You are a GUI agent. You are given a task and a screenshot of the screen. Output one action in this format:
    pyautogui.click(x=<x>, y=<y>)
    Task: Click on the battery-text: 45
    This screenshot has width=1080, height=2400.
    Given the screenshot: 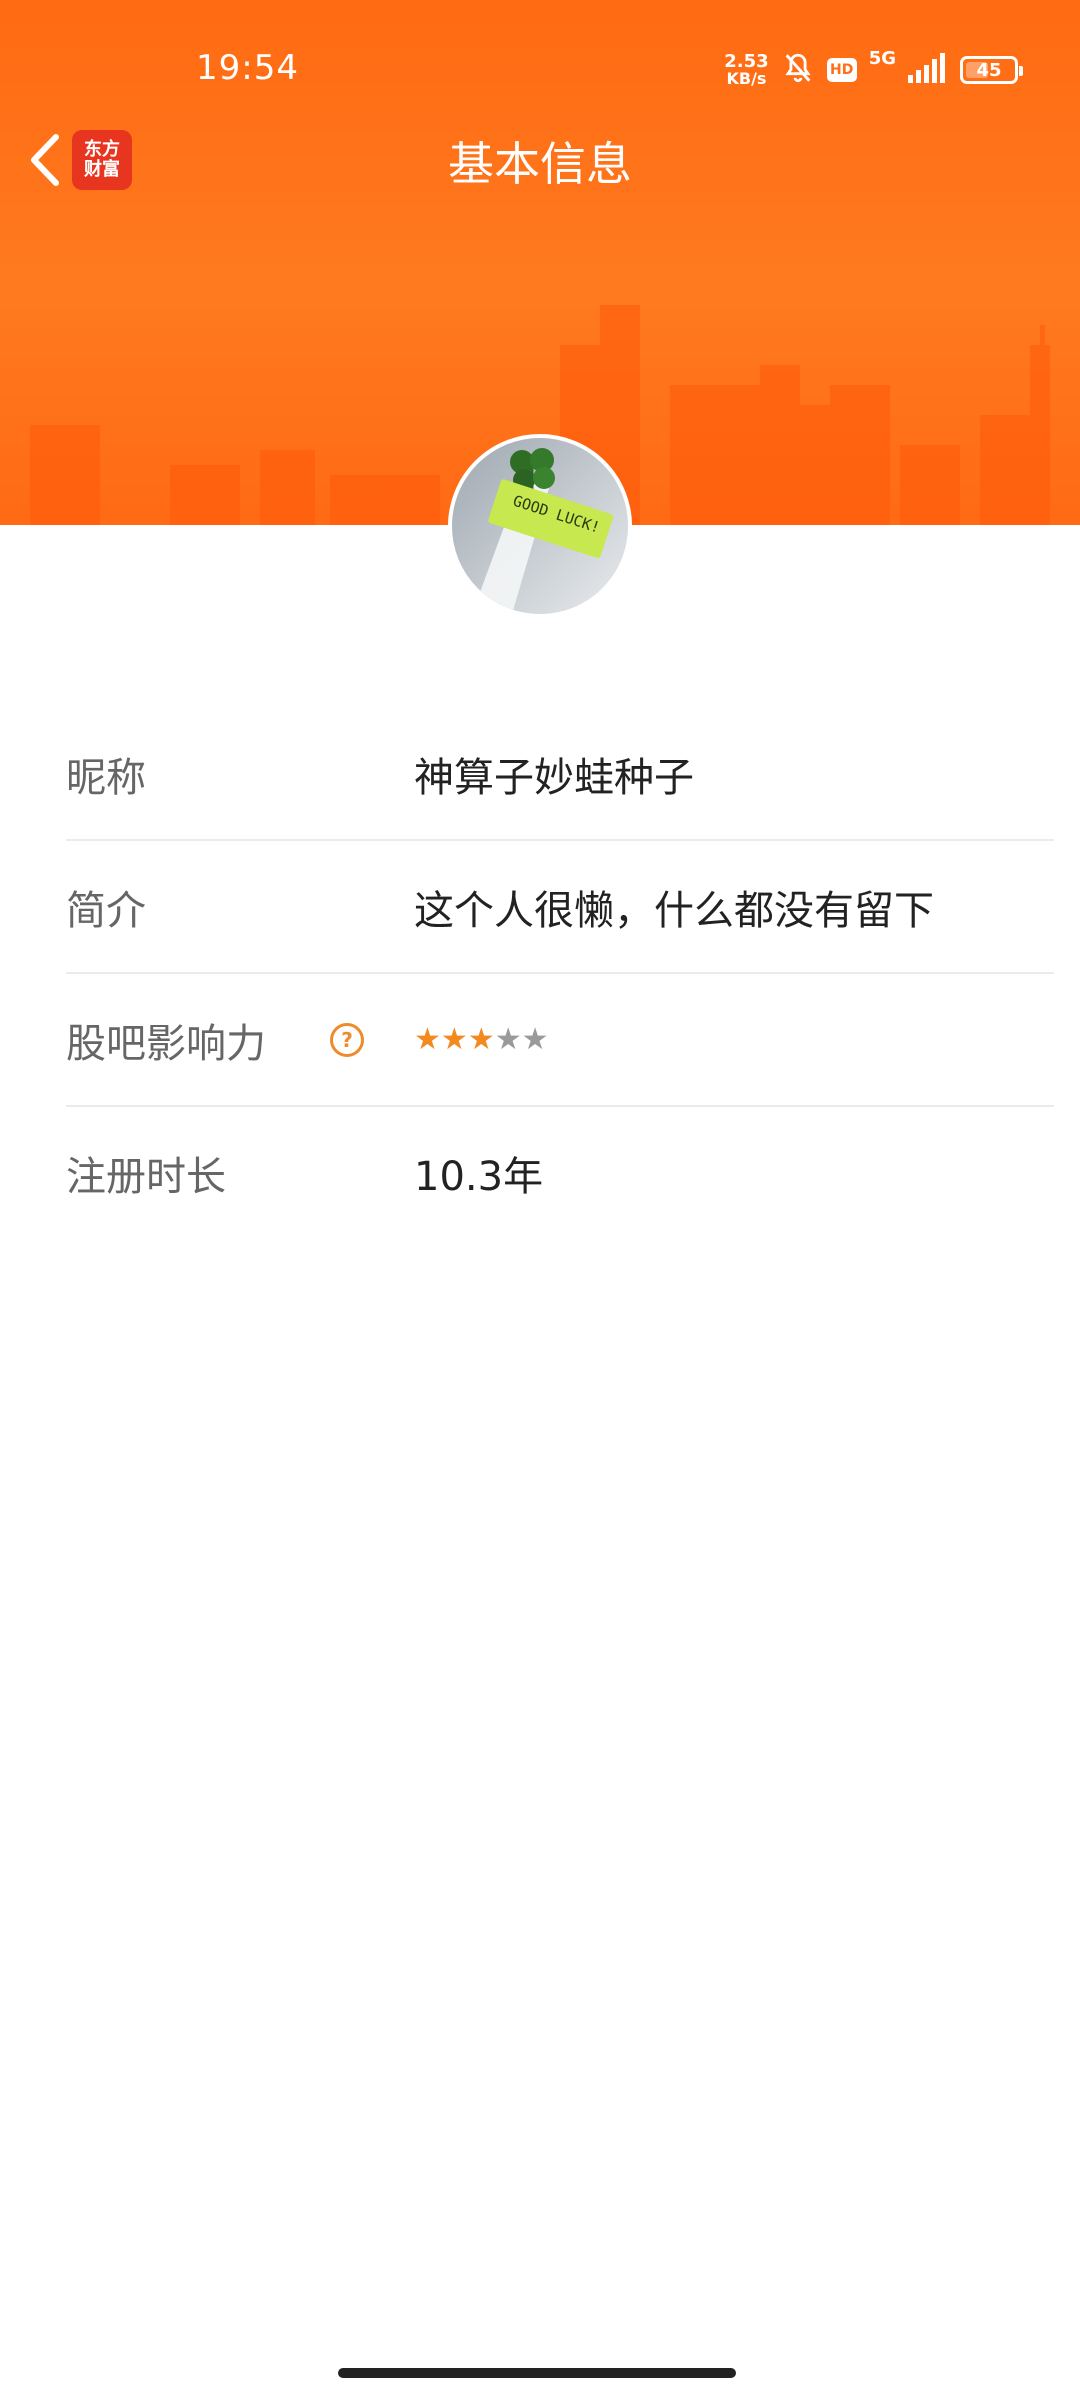 What is the action you would take?
    pyautogui.click(x=989, y=70)
    